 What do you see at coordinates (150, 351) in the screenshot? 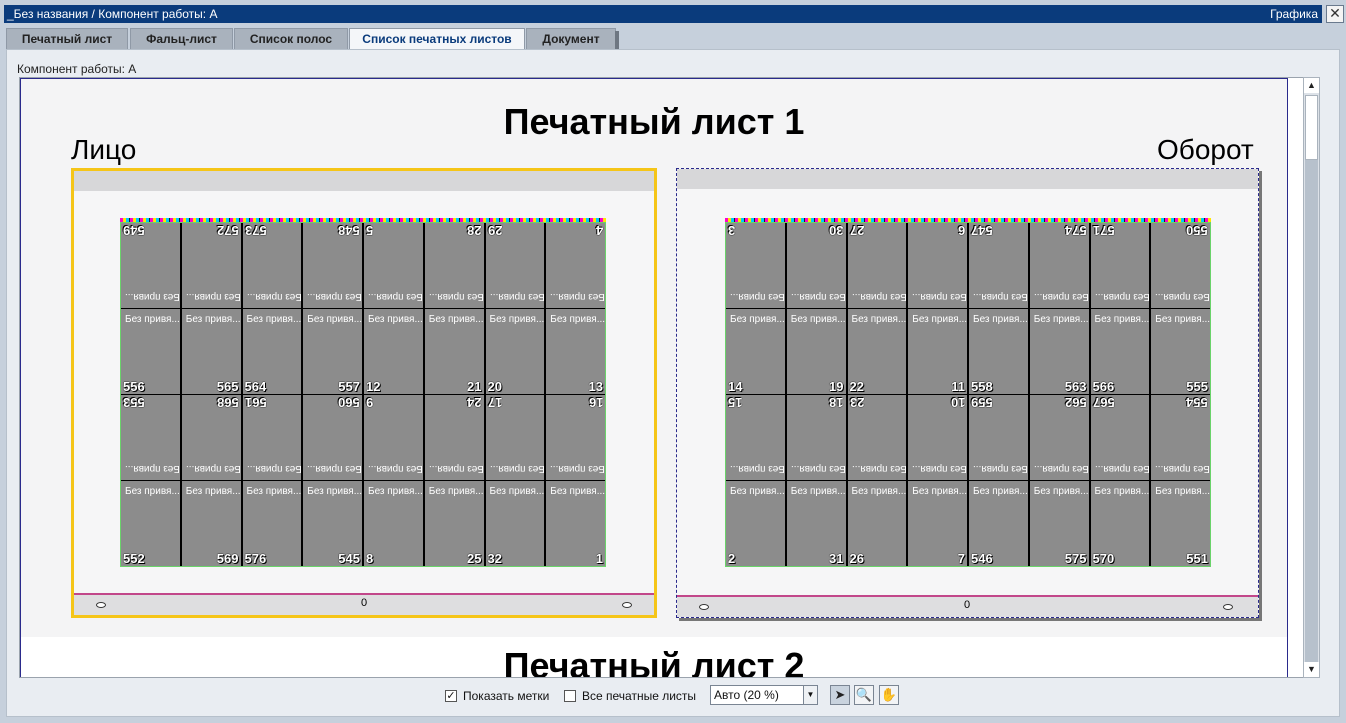
I see `page-cell: Без привя... 556` at bounding box center [150, 351].